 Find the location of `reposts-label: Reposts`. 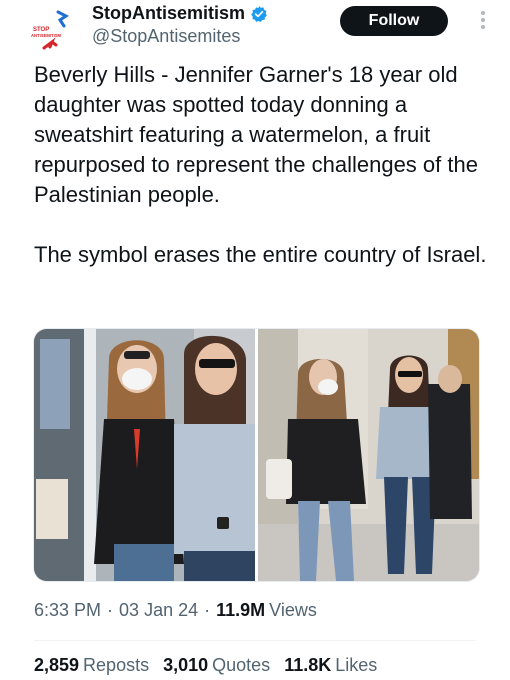

reposts-label: Reposts is located at coordinates (116, 665).